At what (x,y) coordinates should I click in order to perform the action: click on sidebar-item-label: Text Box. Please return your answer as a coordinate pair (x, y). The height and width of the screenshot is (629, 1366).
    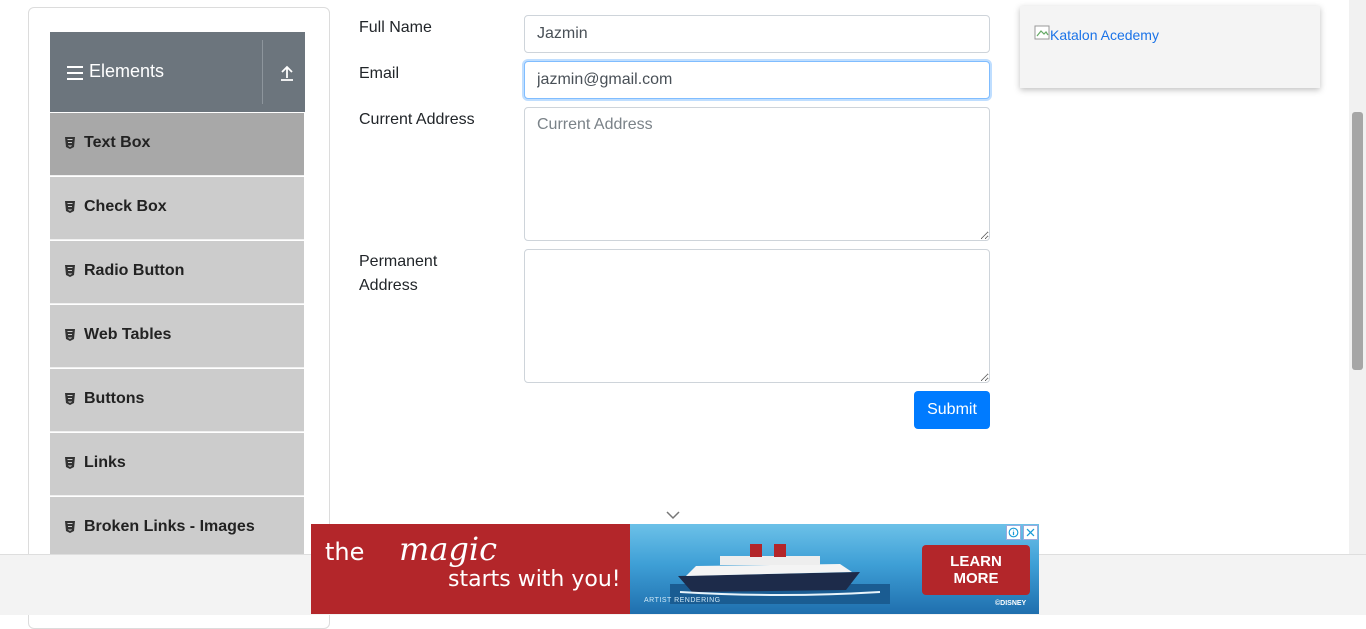
    Looking at the image, I should click on (117, 142).